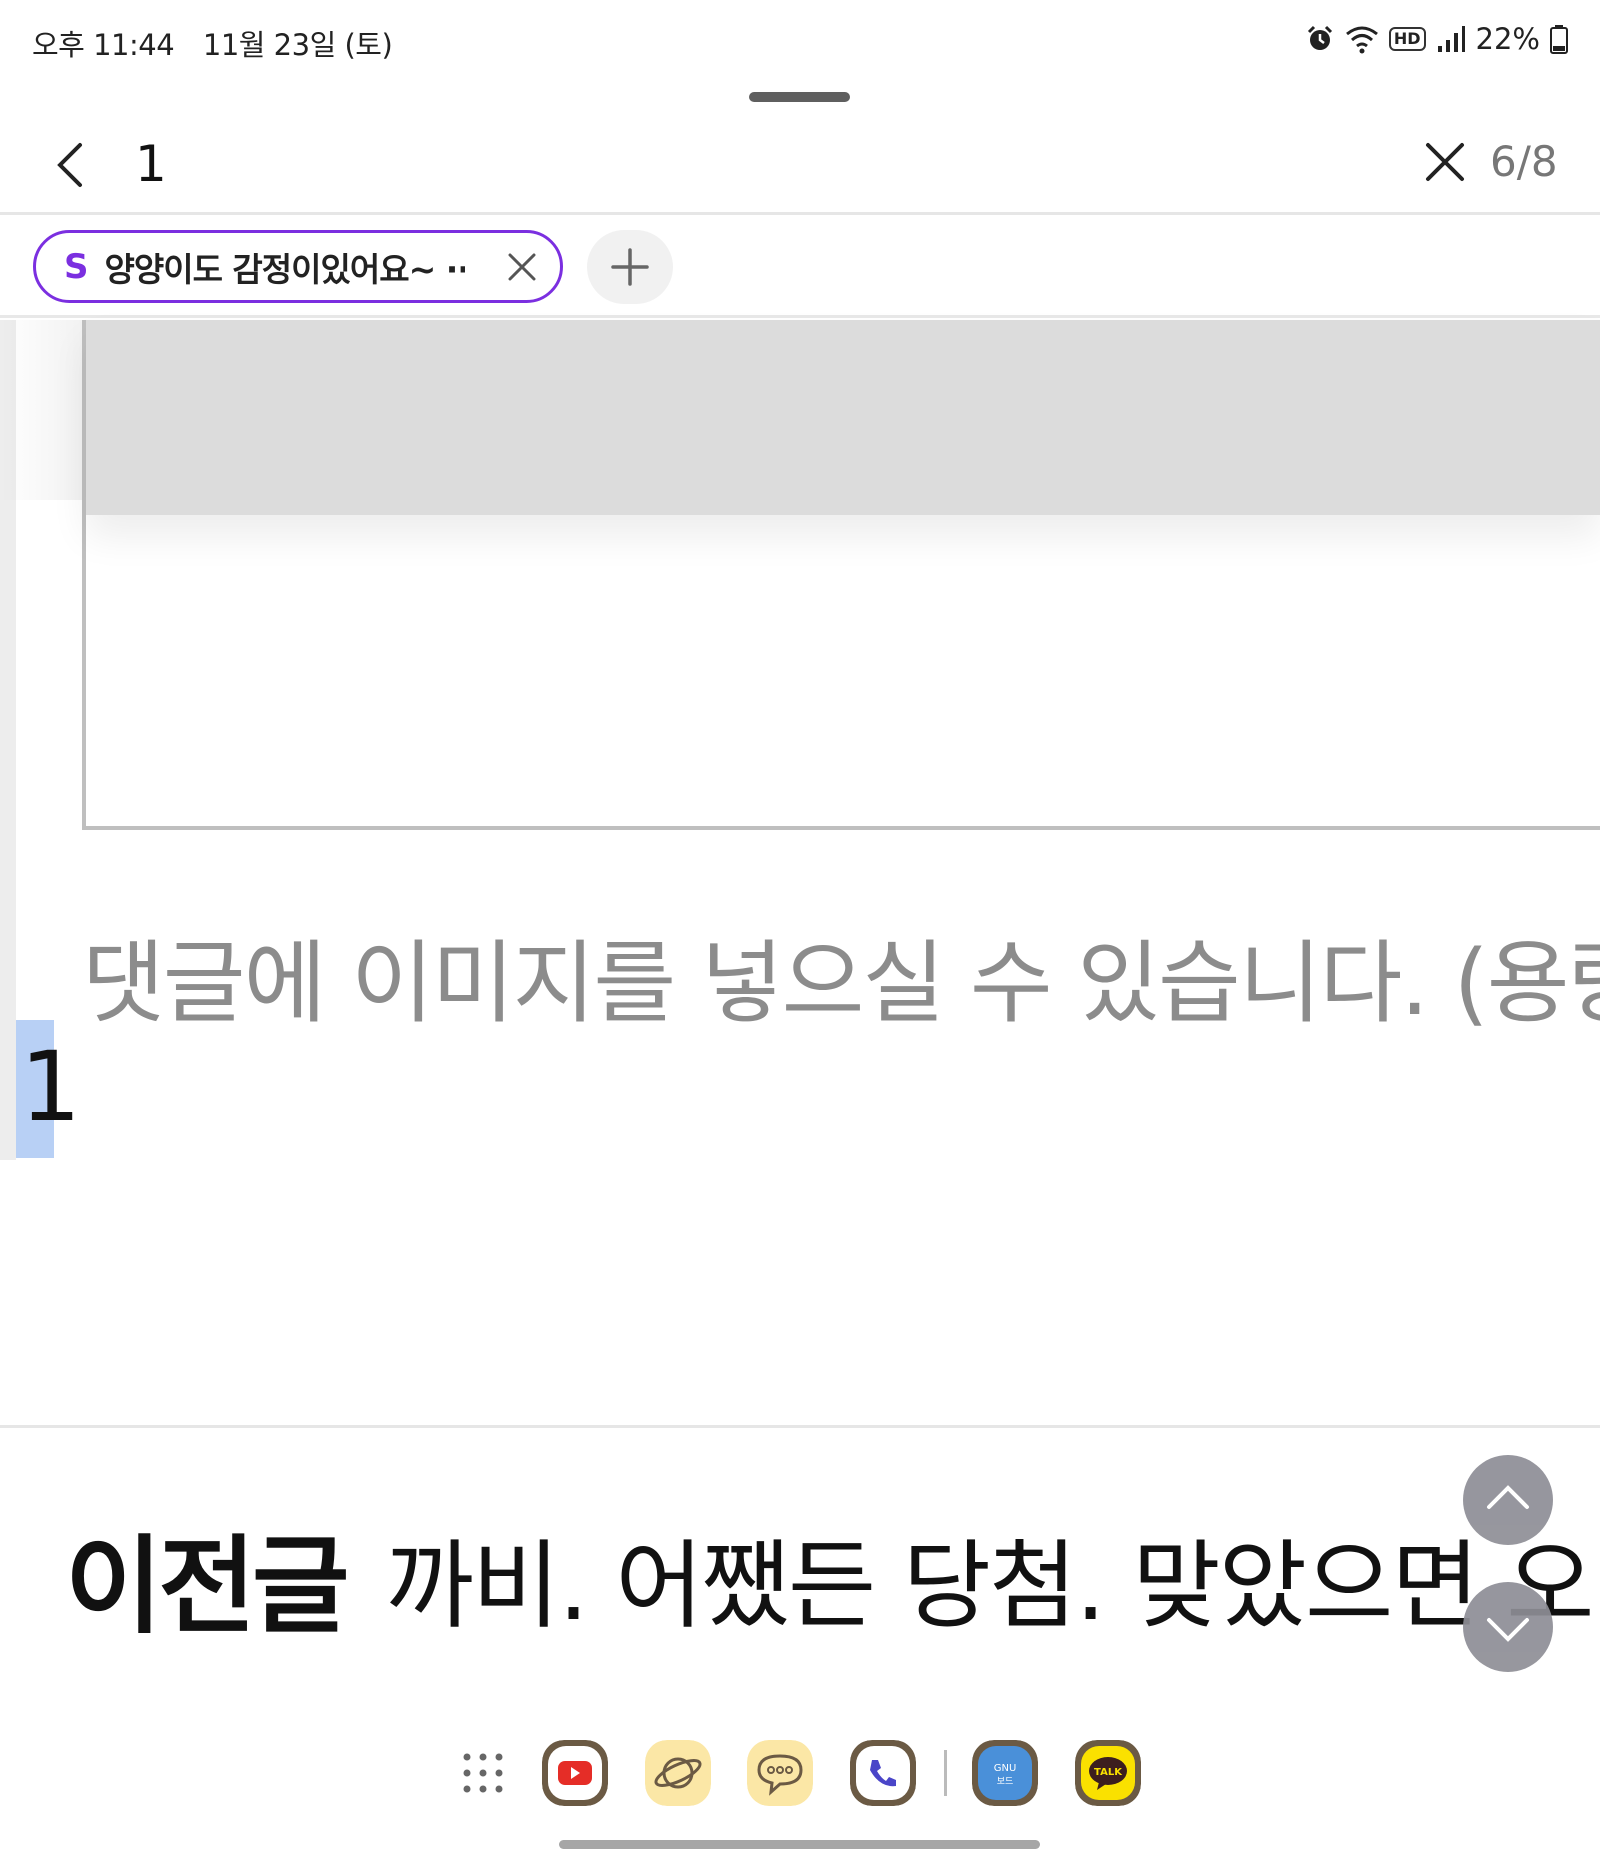 The image size is (1600, 1863). Describe the element at coordinates (678, 1773) in the screenshot. I see `internet-browser-icon` at that location.